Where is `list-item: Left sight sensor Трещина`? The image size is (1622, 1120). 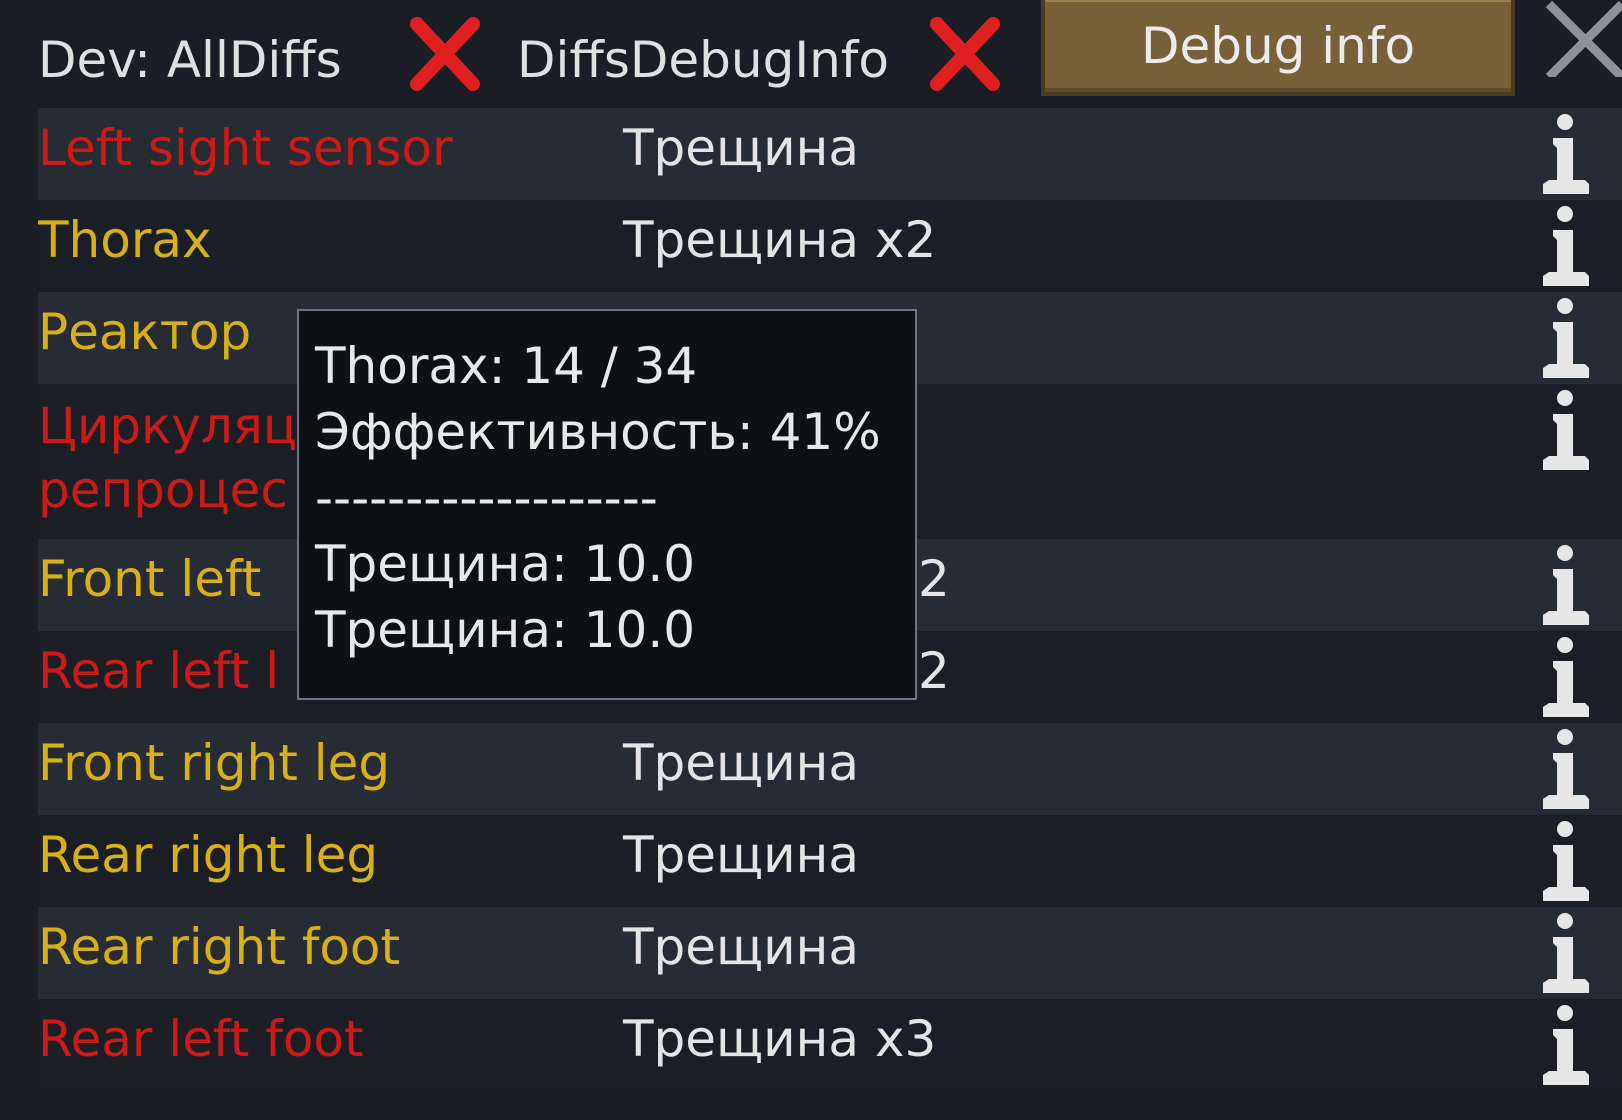
list-item: Left sight sensor Трещина is located at coordinates (830, 154).